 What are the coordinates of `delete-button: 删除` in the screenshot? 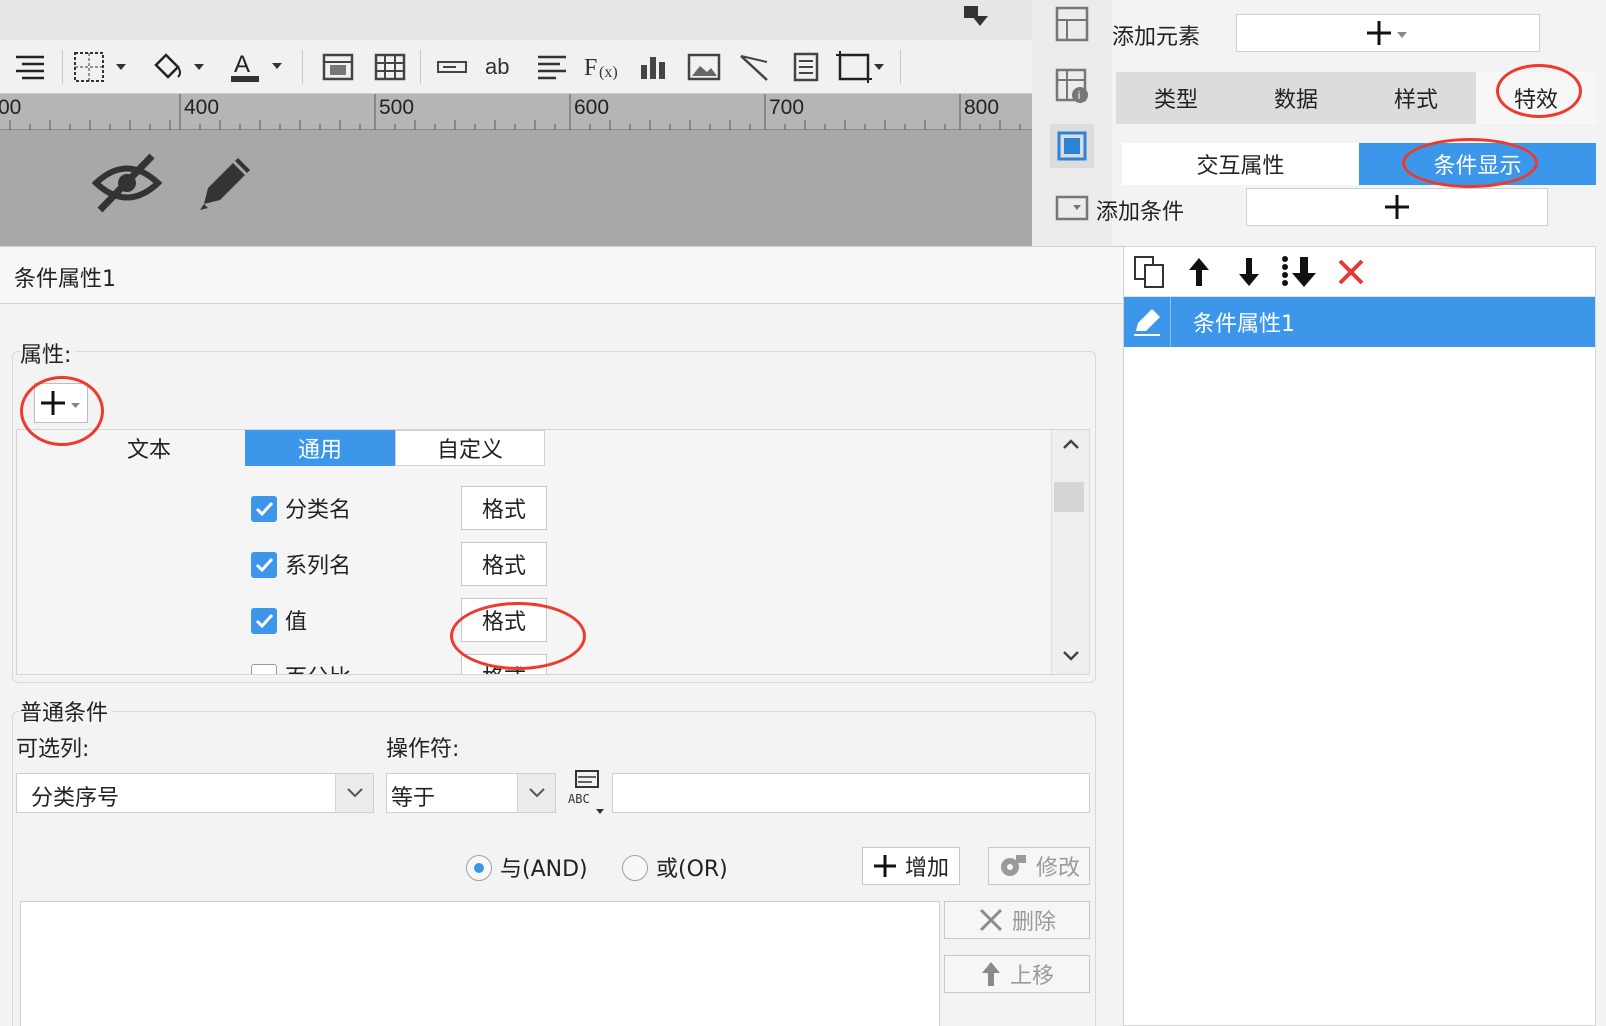 It's located at (1017, 920).